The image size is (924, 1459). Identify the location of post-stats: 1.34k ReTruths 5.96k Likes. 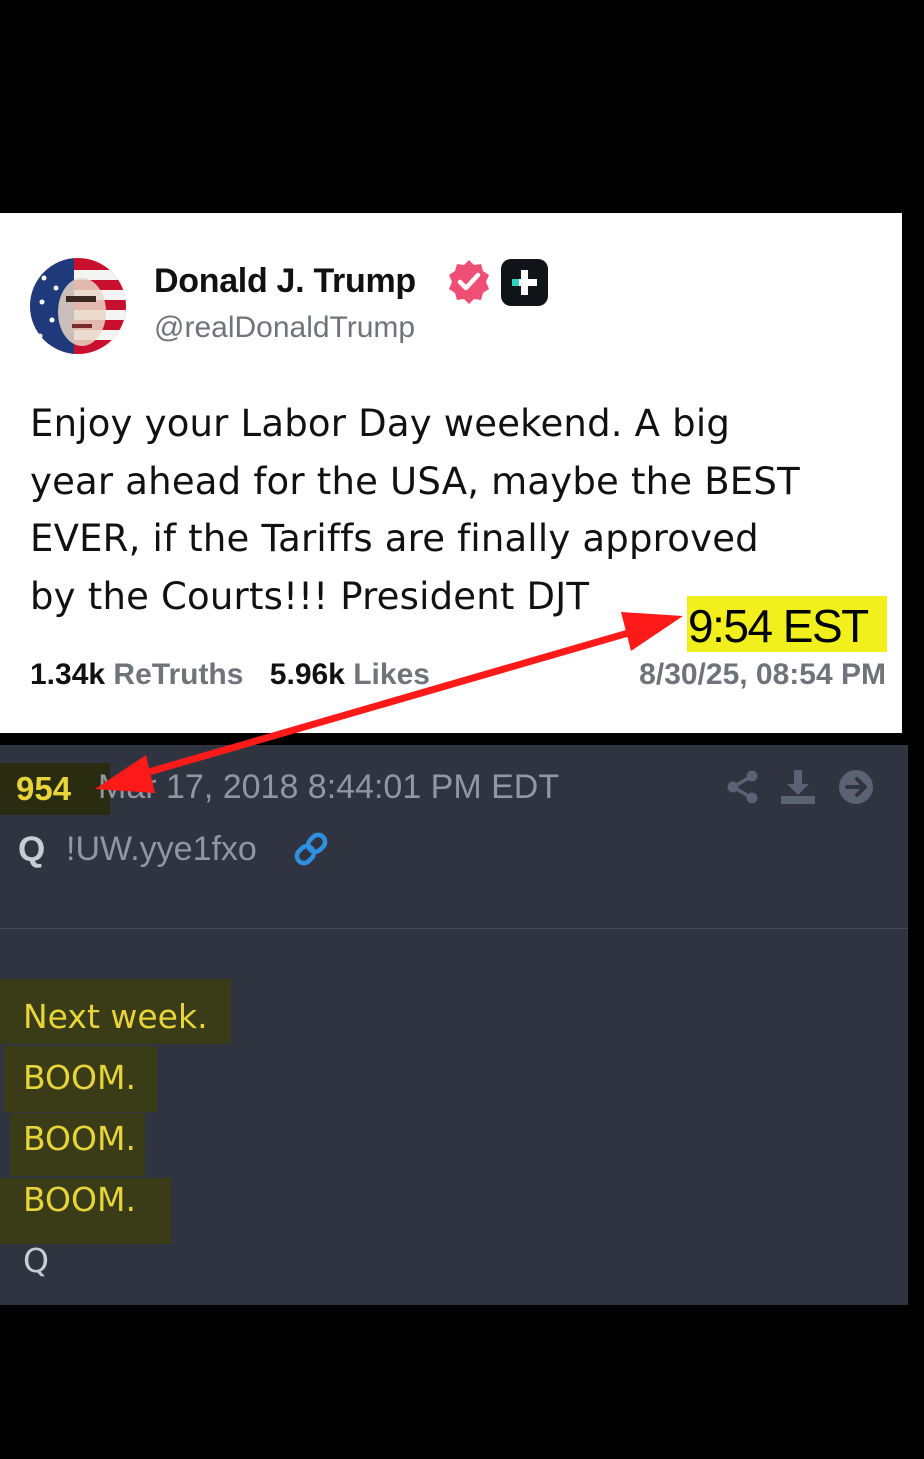
(230, 675).